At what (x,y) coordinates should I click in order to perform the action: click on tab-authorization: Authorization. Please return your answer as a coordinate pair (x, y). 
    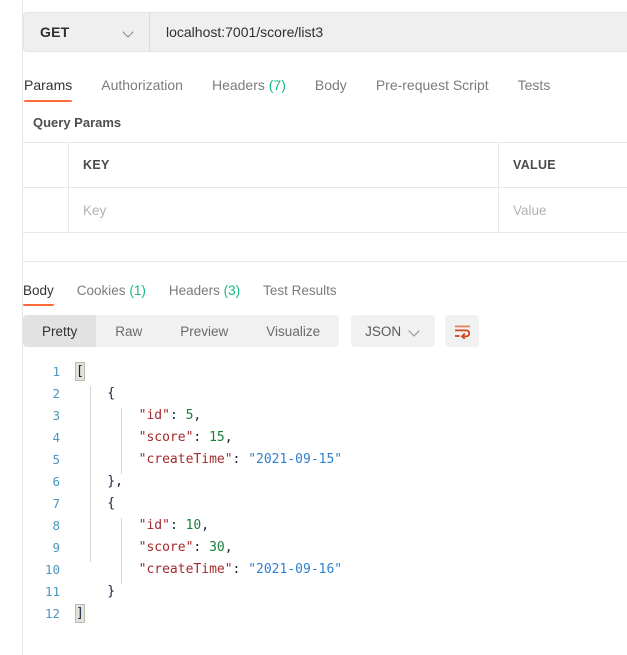
    Looking at the image, I should click on (142, 89).